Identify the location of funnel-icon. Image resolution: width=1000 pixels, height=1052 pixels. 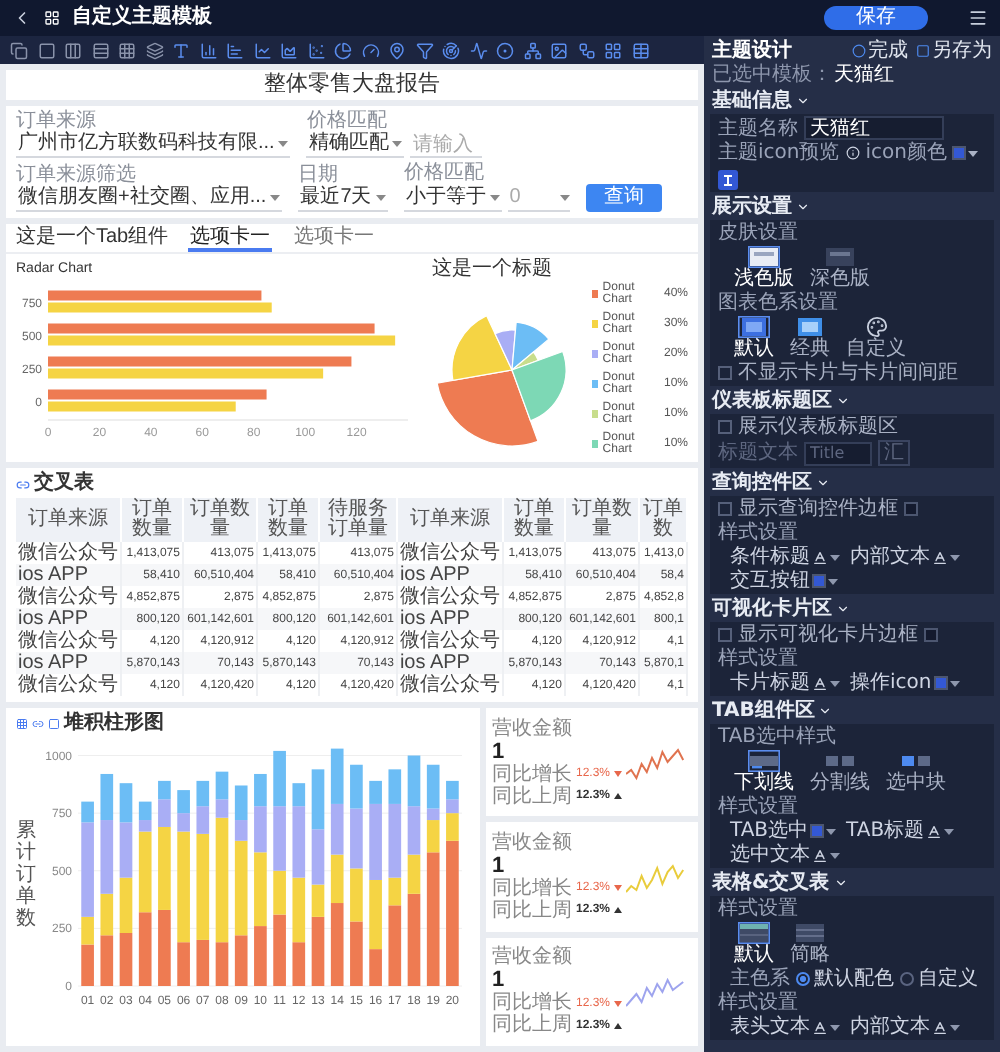
(424, 50).